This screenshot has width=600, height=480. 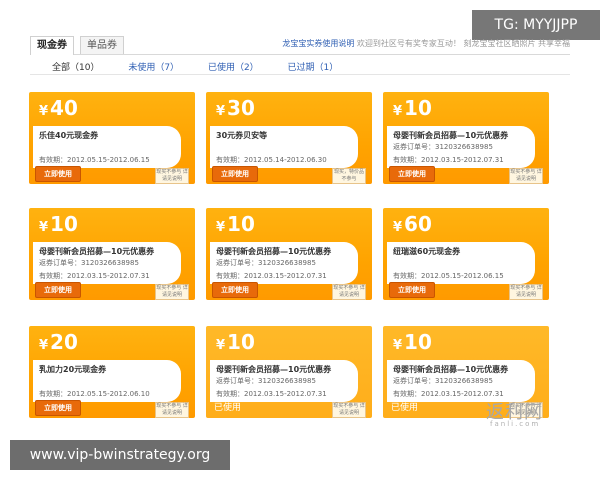 What do you see at coordinates (73, 369) in the screenshot?
I see `coupon-name: 乳加力20元现金券` at bounding box center [73, 369].